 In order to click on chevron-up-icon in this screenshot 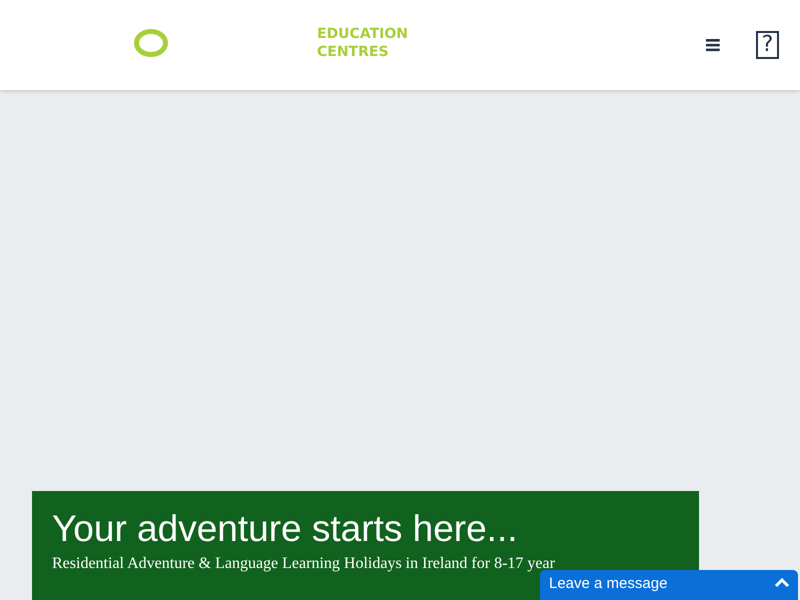, I will do `click(782, 583)`.